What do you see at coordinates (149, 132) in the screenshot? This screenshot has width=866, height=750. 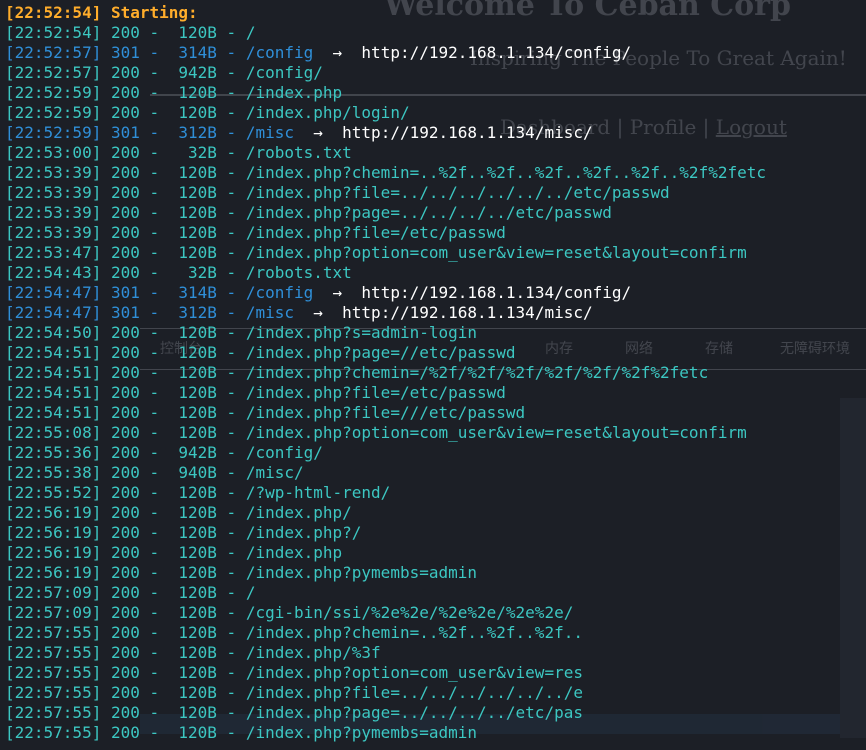 I see `log-entry: [22:52:59] 301 - 312B - /misc` at bounding box center [149, 132].